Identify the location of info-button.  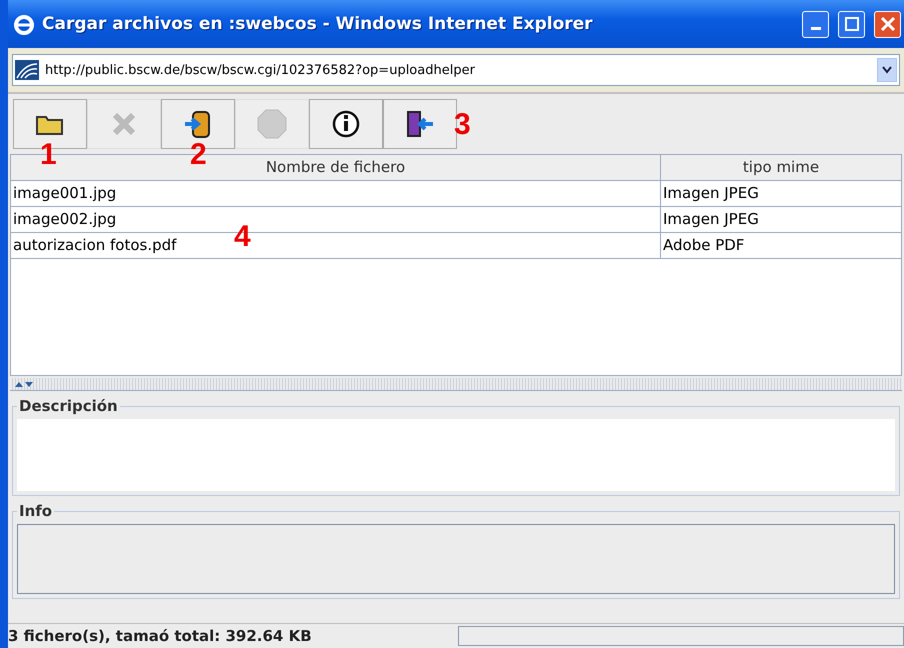
(346, 124).